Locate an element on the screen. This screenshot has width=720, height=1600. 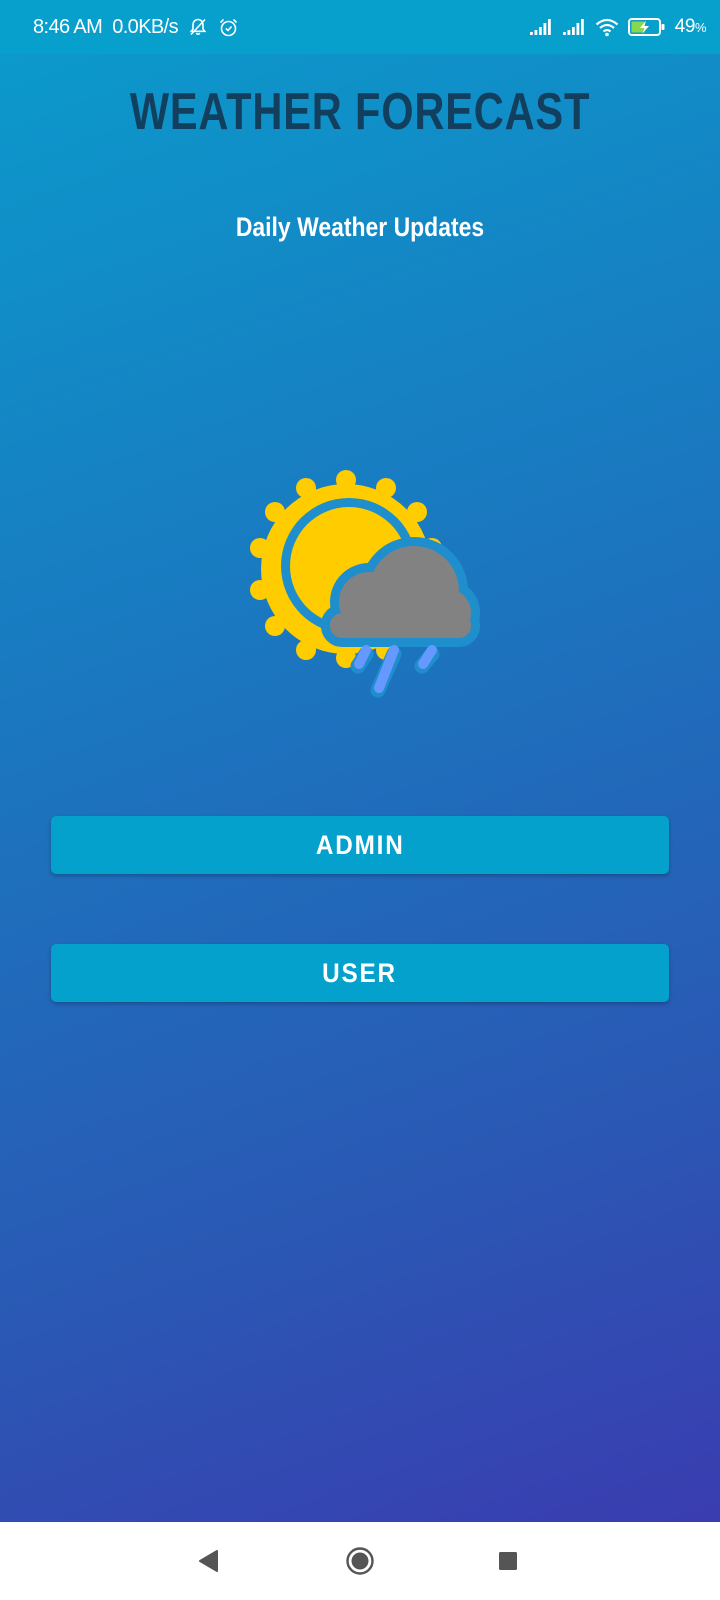
sun-cloud-rain-icon is located at coordinates (366, 589).